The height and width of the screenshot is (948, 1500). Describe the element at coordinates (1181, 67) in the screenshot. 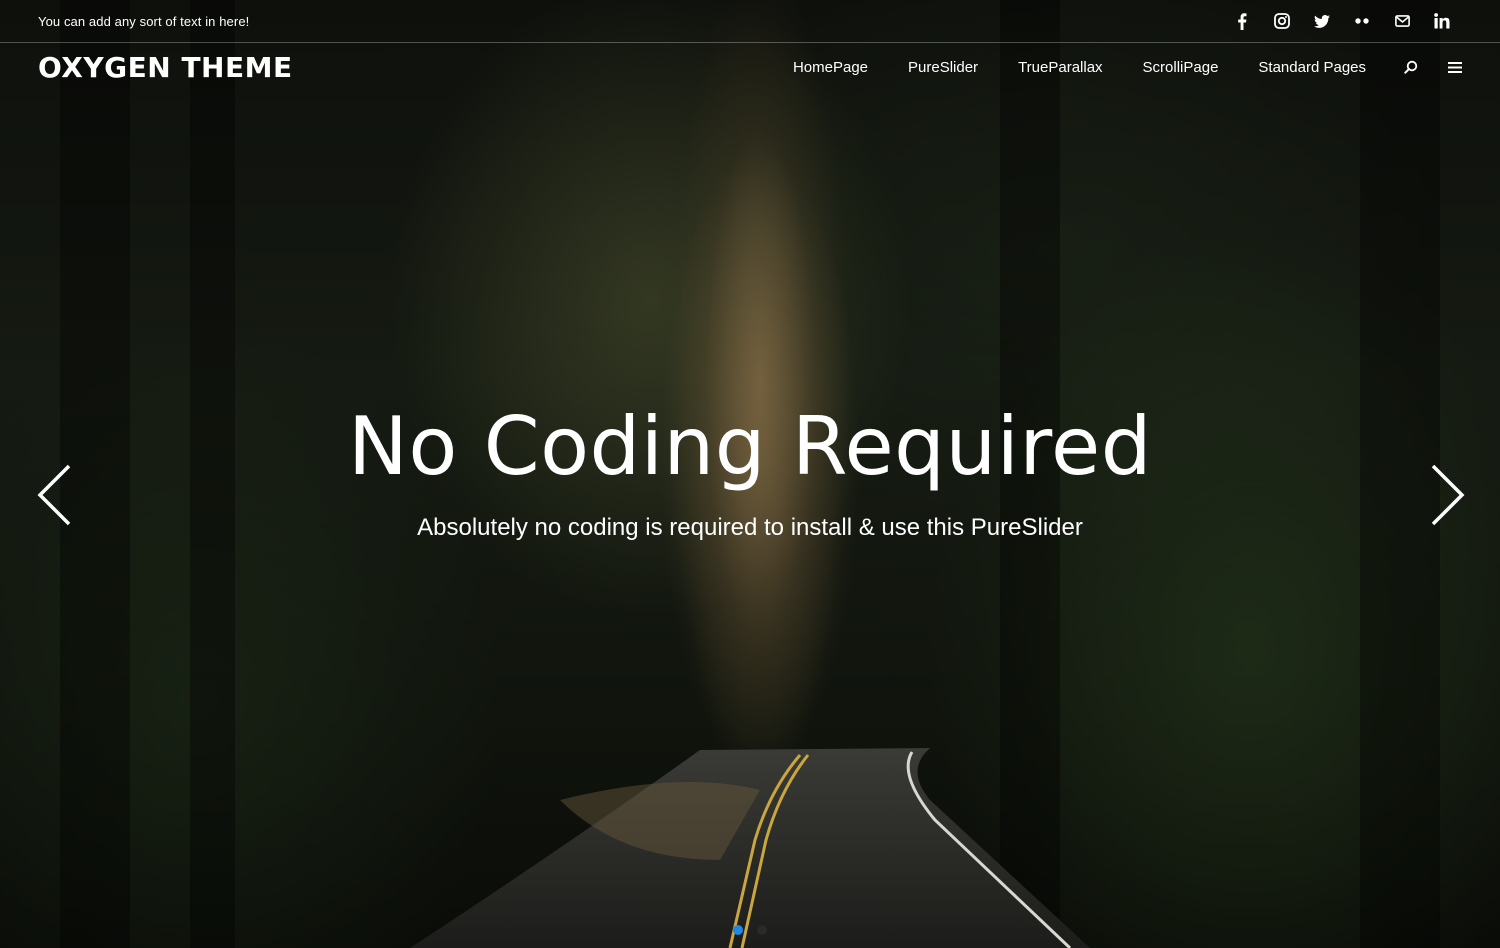

I see `nav-item-scrollipage: ScrolliPage` at that location.